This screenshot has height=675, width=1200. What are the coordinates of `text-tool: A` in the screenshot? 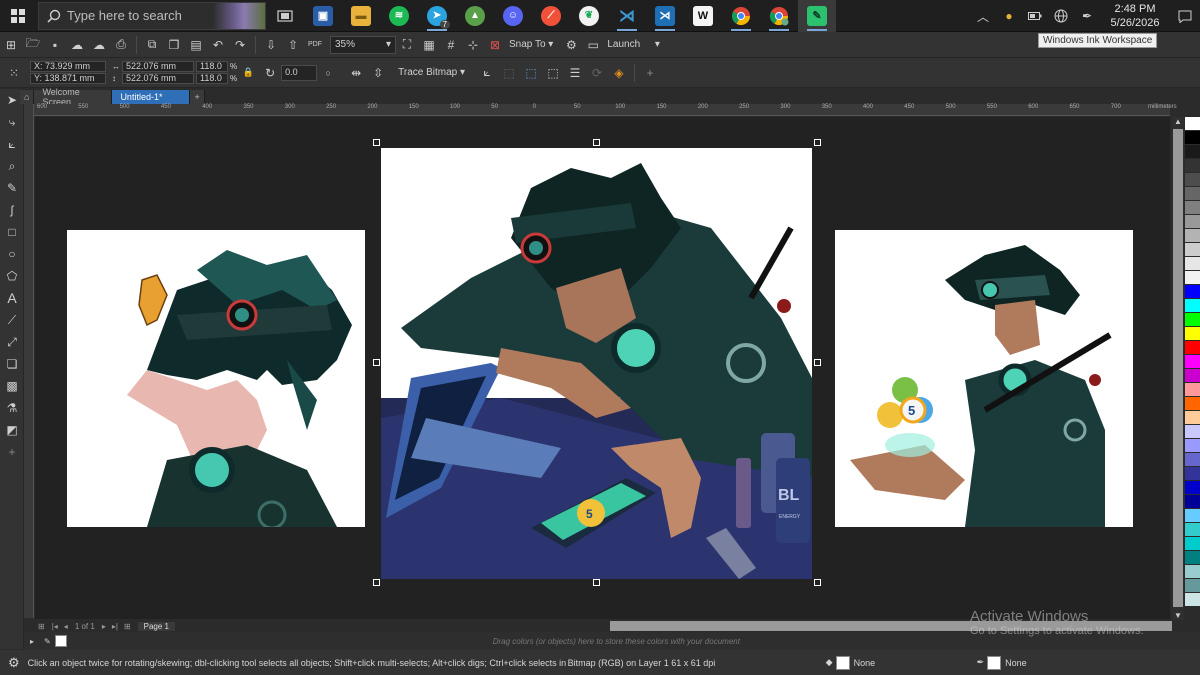 It's located at (12, 298).